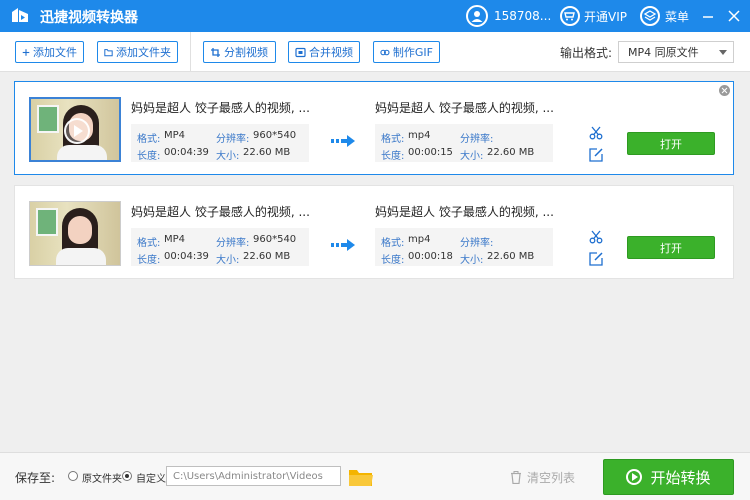 The height and width of the screenshot is (500, 750). I want to click on merge-video-label: 合并视频, so click(331, 52).